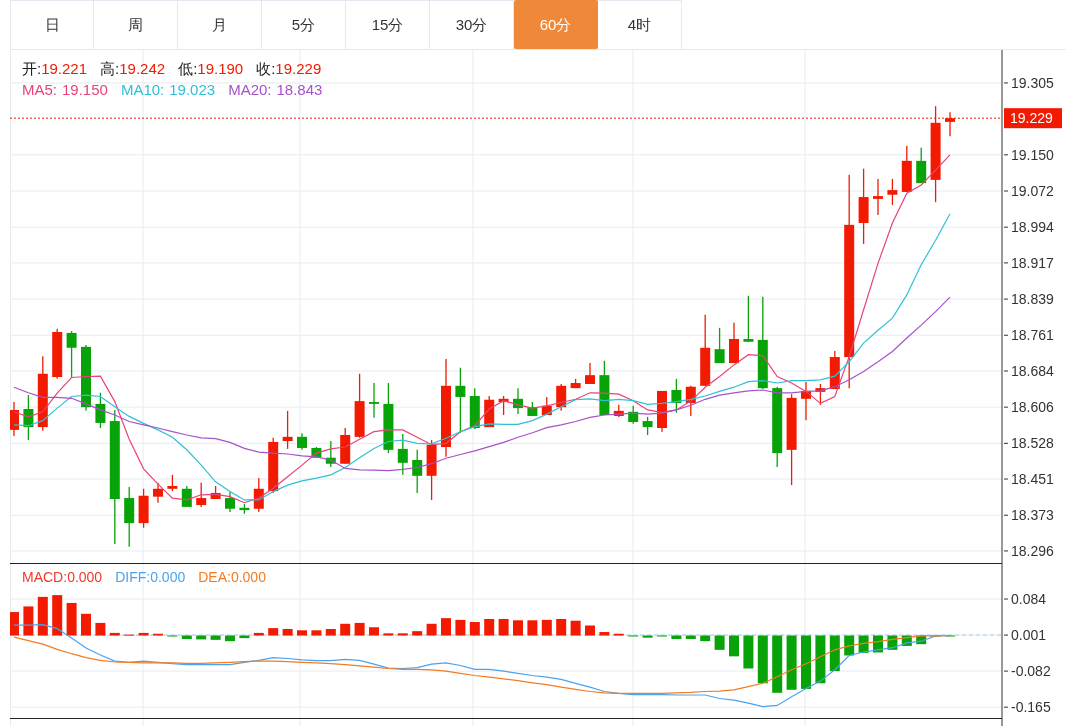 Image resolution: width=1066 pixels, height=726 pixels. Describe the element at coordinates (1032, 407) in the screenshot. I see `axis-label: 18.606` at that location.